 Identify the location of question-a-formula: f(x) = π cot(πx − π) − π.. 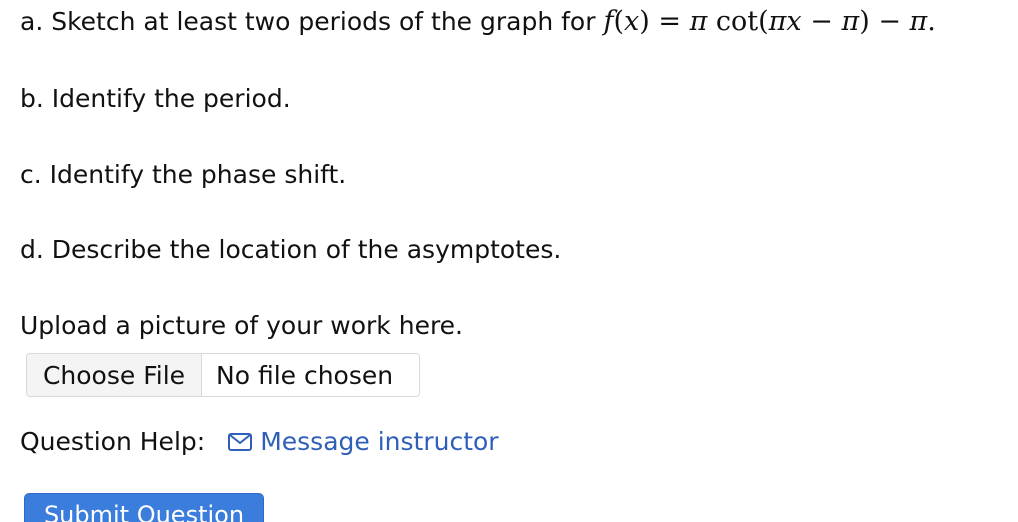
(769, 21).